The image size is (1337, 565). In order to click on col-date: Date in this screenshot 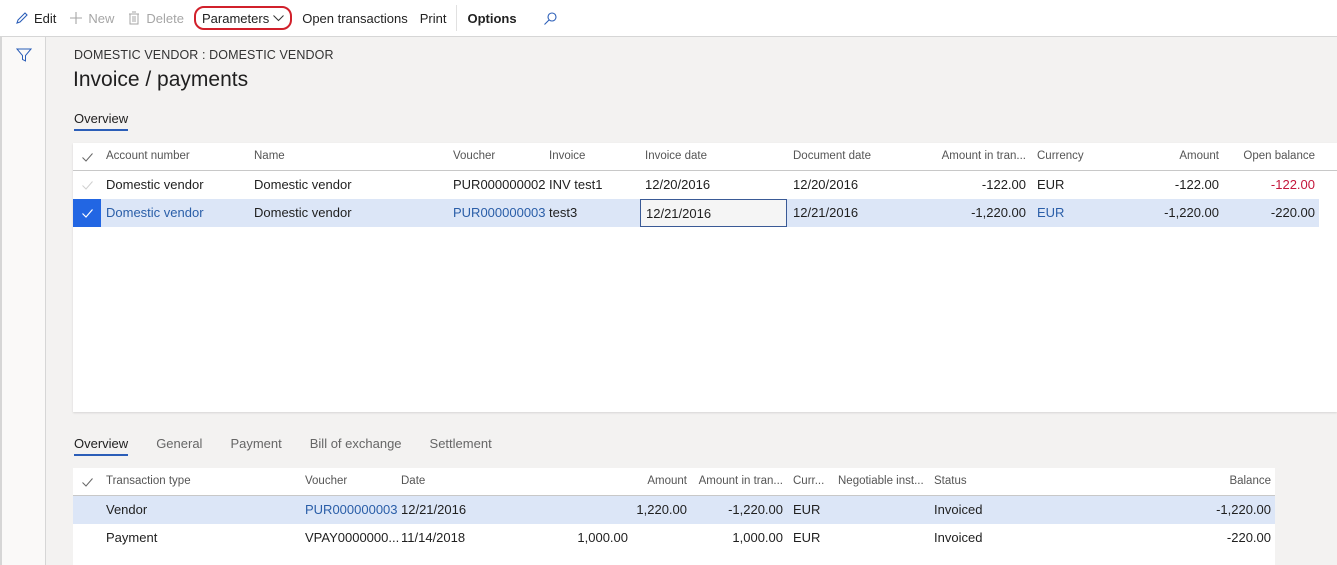, I will do `click(446, 482)`.